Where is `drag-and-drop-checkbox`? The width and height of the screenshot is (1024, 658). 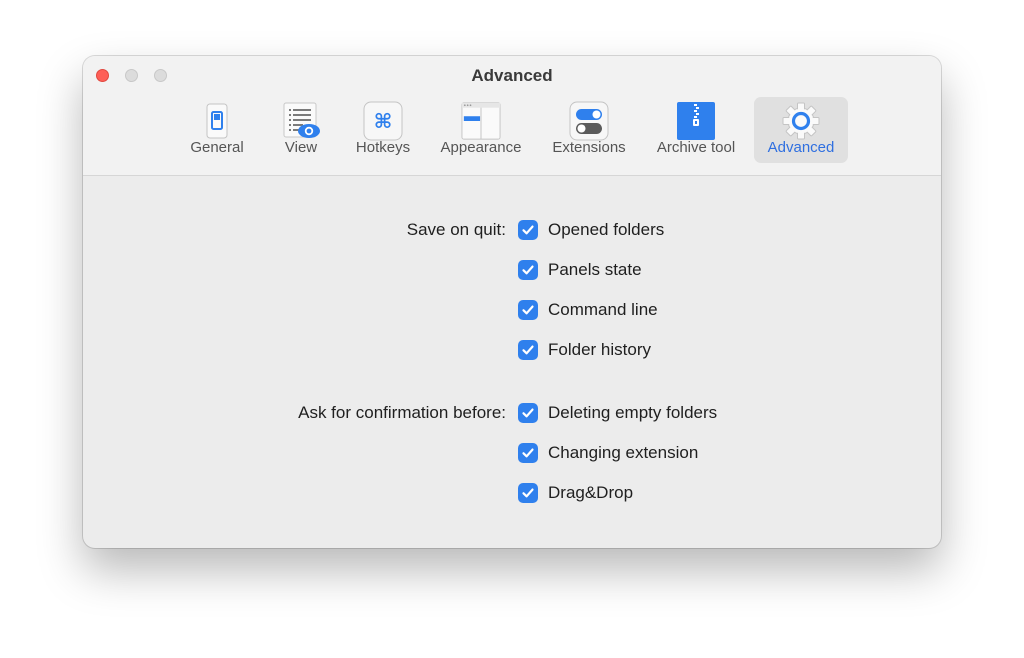
drag-and-drop-checkbox is located at coordinates (528, 493).